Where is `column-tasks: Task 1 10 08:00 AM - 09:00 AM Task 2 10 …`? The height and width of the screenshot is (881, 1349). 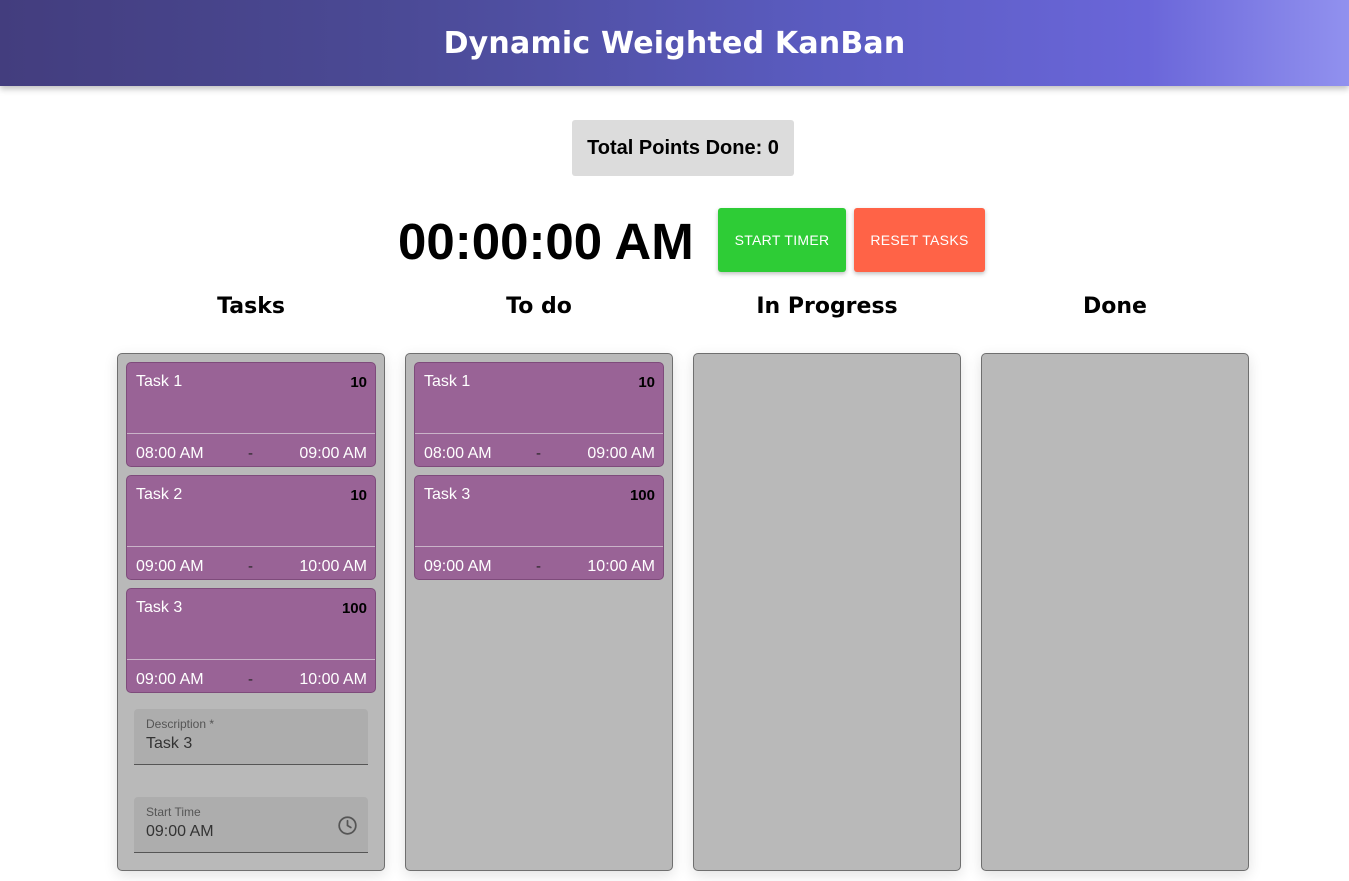 column-tasks: Task 1 10 08:00 AM - 09:00 AM Task 2 10 … is located at coordinates (251, 612).